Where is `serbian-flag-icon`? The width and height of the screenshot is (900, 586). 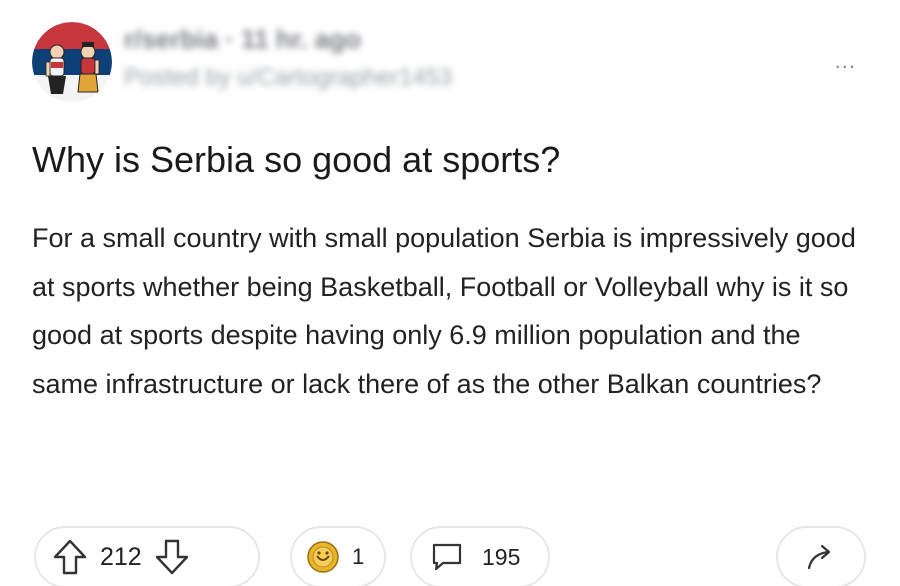 serbian-flag-icon is located at coordinates (72, 62).